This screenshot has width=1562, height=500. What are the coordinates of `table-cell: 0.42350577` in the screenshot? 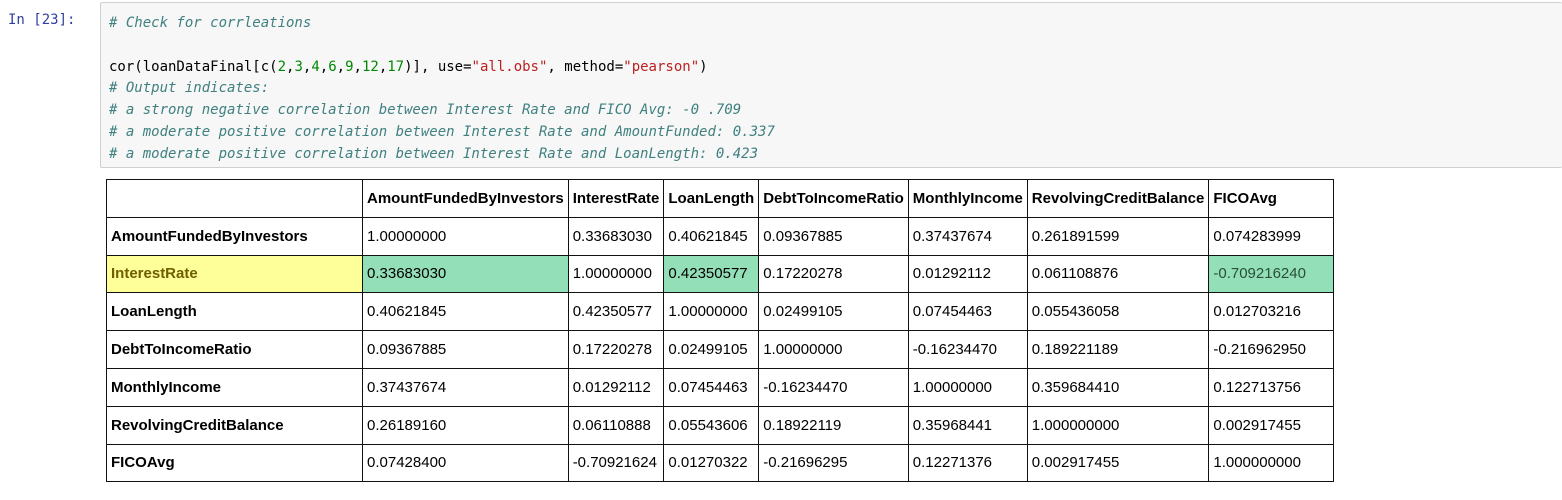 It's located at (616, 312).